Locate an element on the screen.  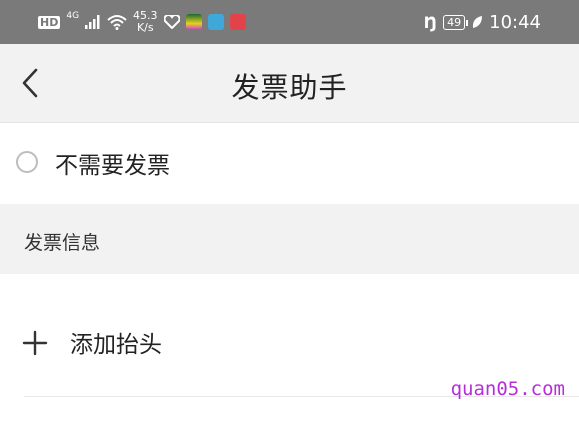
status-left: HD 4G 45.3 K/s is located at coordinates (142, 22).